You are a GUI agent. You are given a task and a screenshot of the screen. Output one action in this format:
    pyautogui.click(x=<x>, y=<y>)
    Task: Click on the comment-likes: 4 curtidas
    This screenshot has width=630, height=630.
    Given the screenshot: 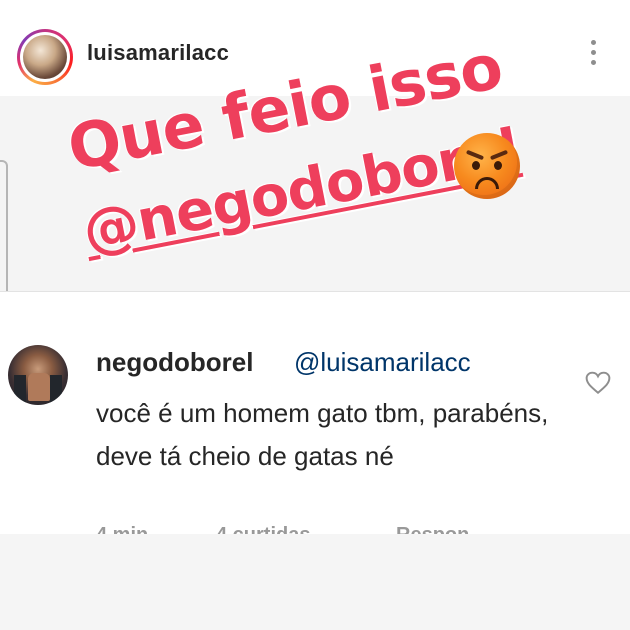 What is the action you would take?
    pyautogui.click(x=263, y=529)
    